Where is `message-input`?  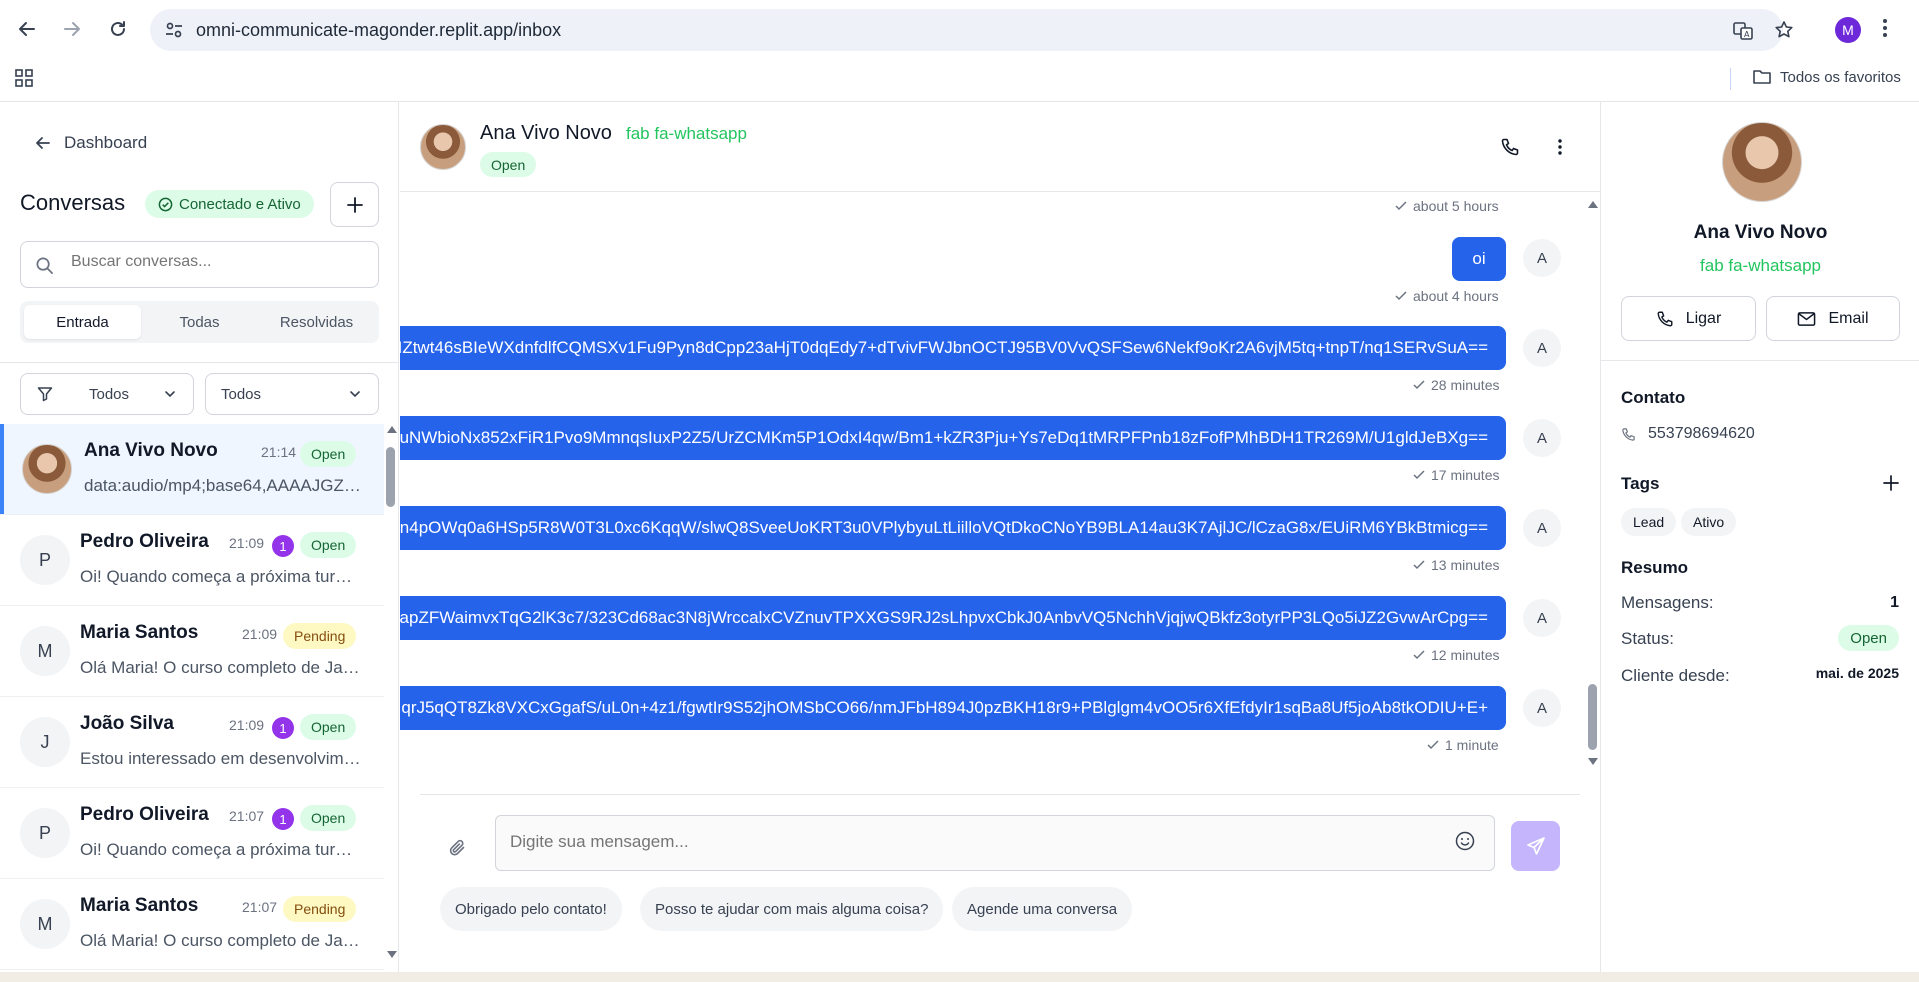 message-input is located at coordinates (960, 842).